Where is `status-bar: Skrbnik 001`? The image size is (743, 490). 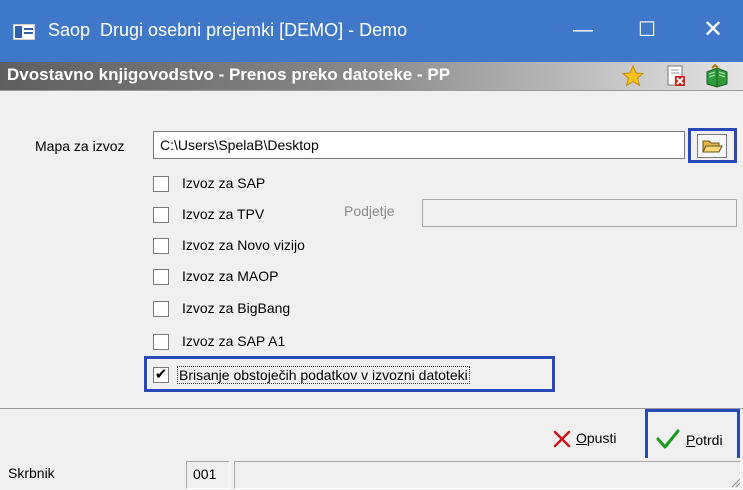
status-bar: Skrbnik 001 is located at coordinates (371, 474).